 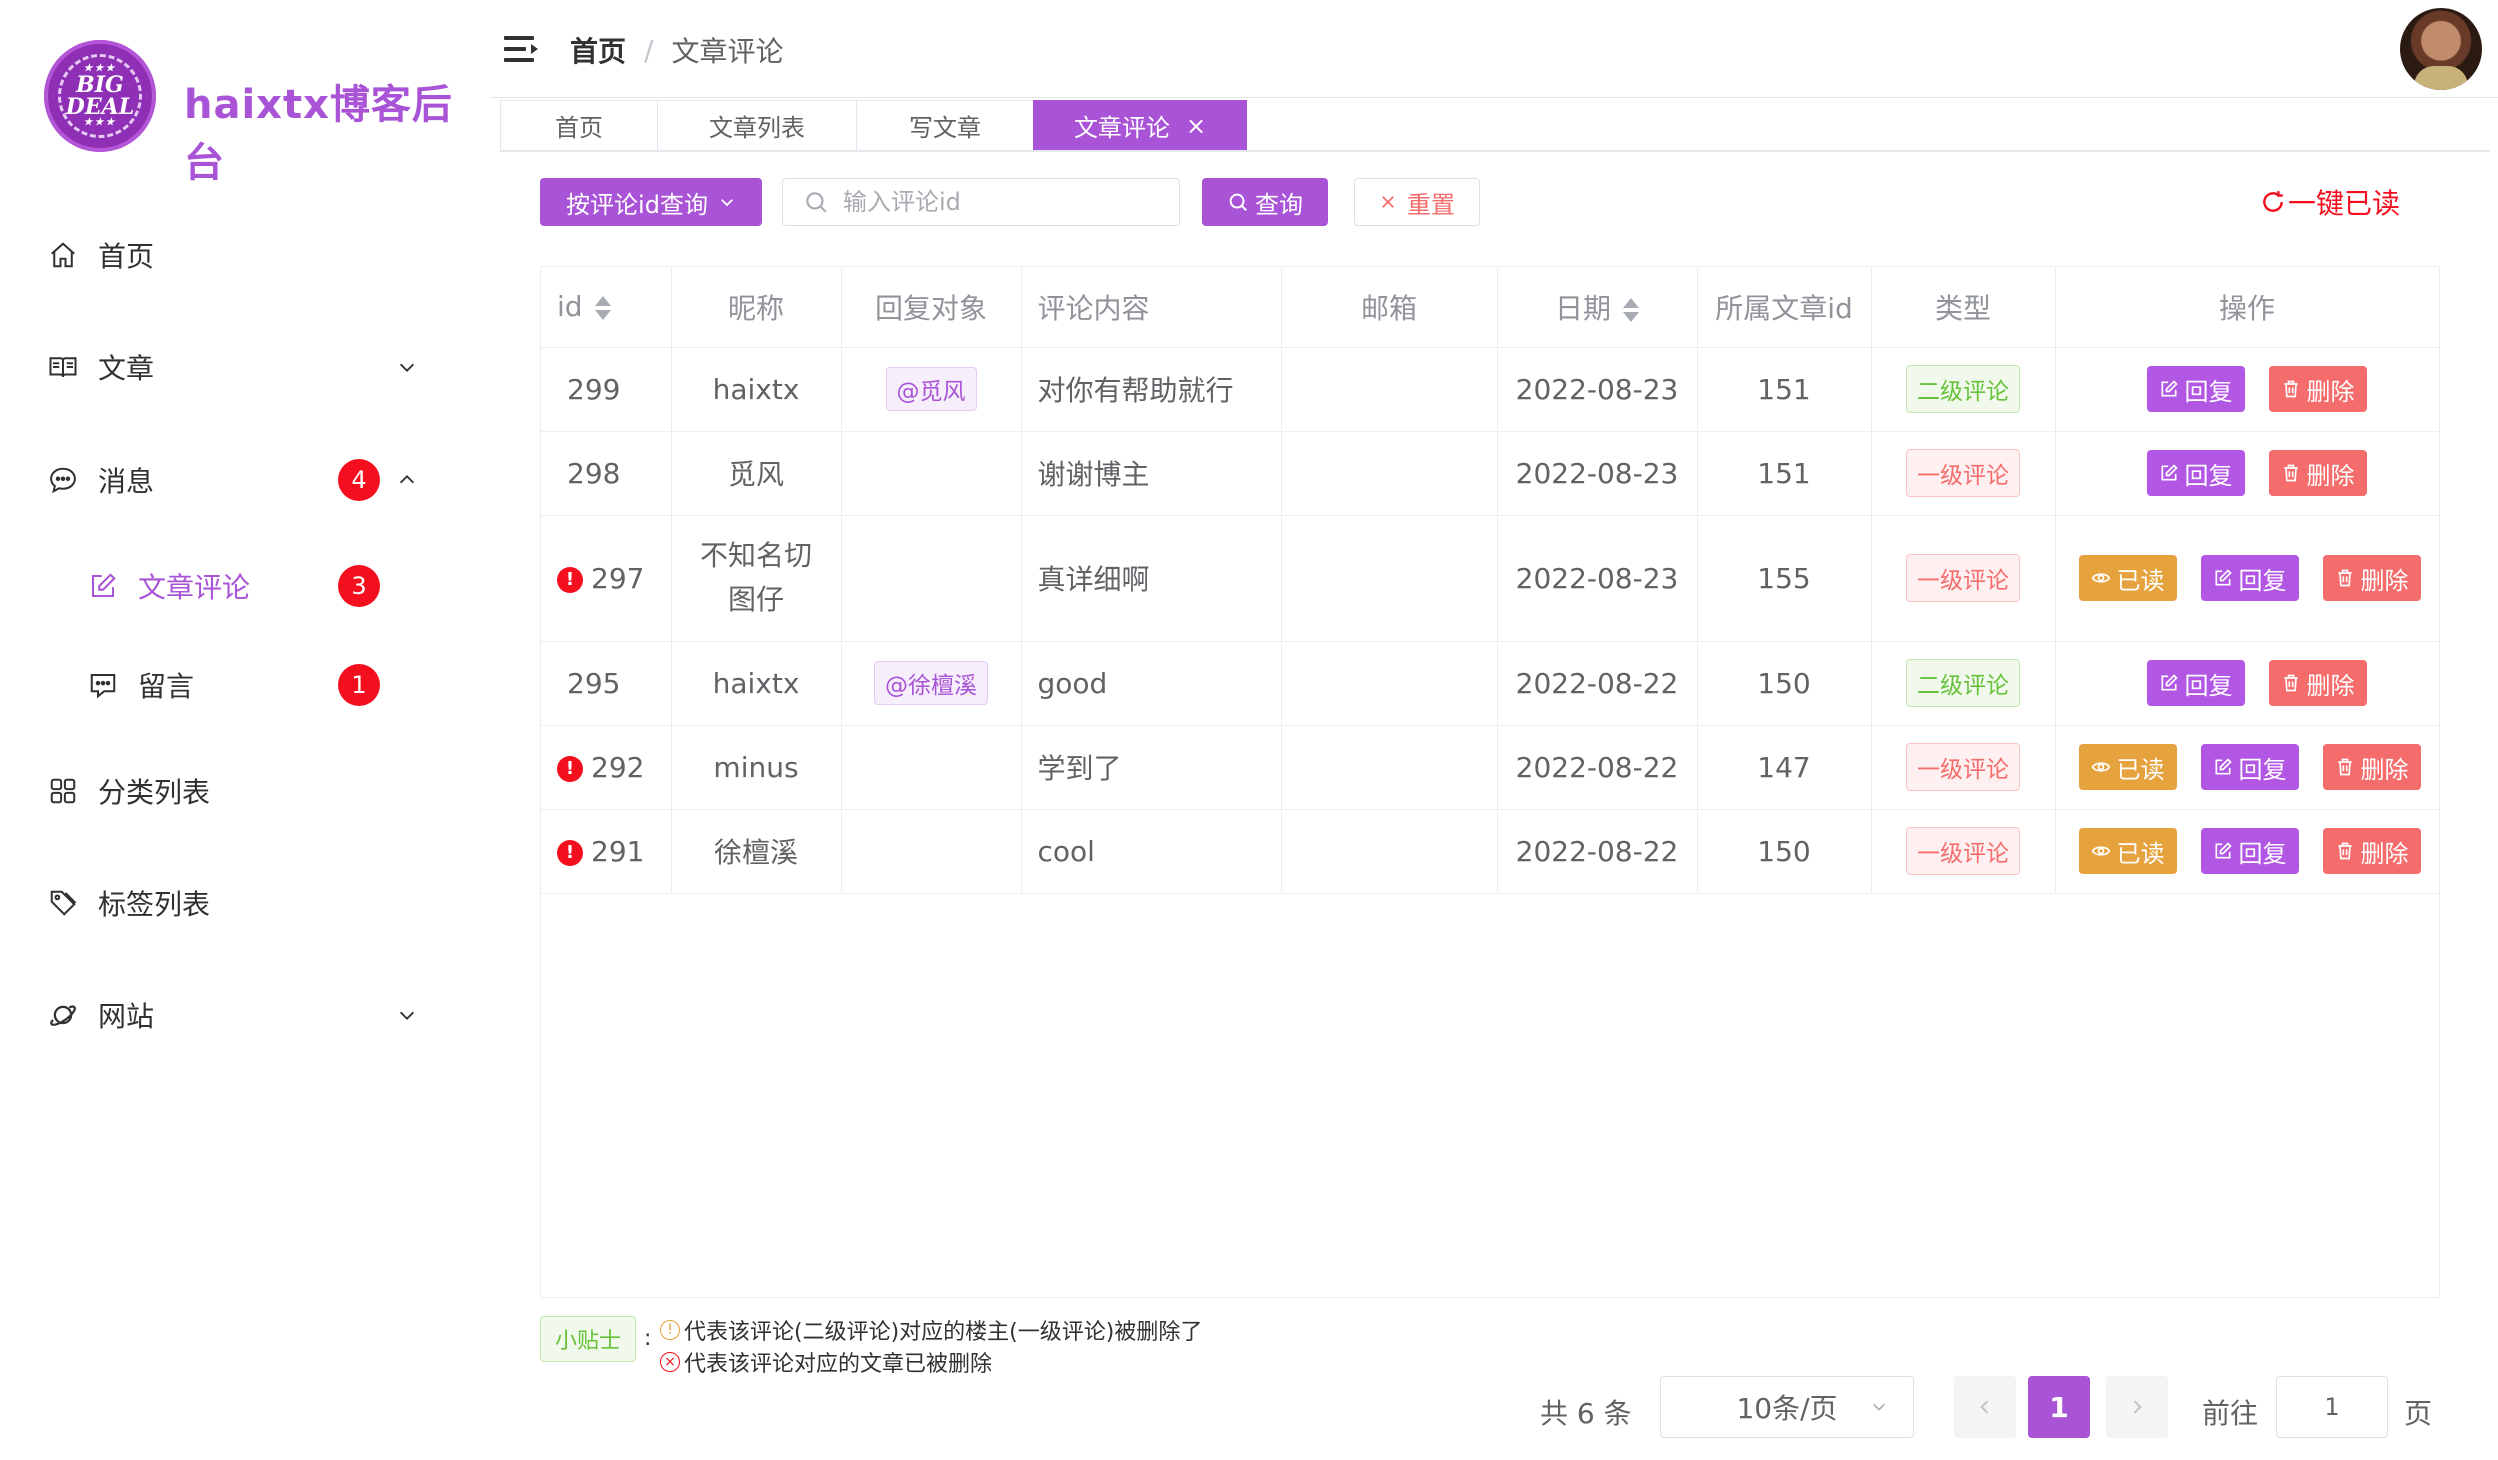 I want to click on planet-icon, so click(x=63, y=1015).